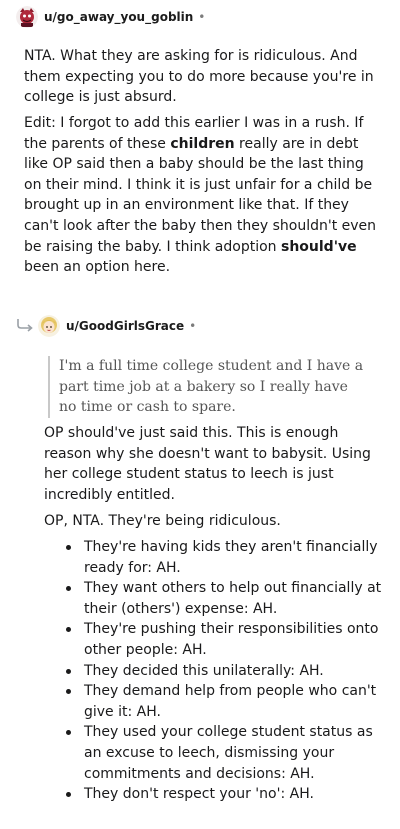 This screenshot has width=400, height=829. I want to click on goblin-avatar-icon, so click(27, 17).